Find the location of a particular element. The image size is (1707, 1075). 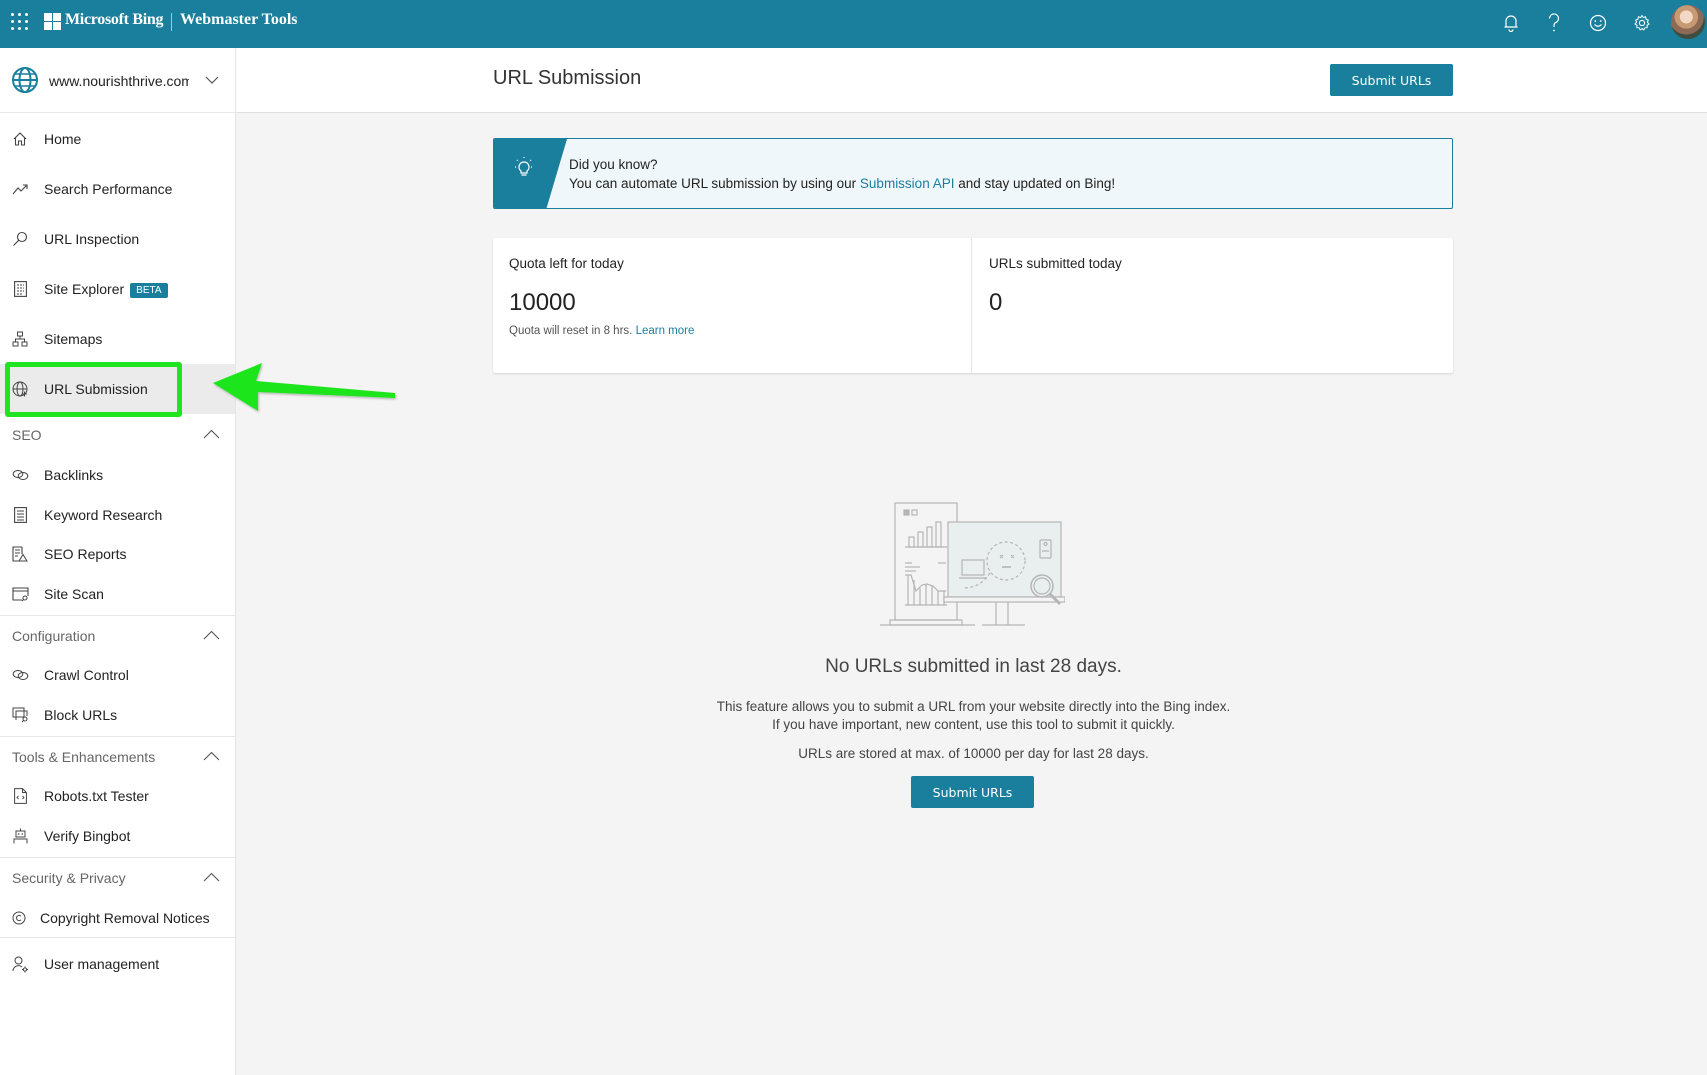

sidebar-item-copyright-removal: Copyright Removal Notices is located at coordinates (117, 918).